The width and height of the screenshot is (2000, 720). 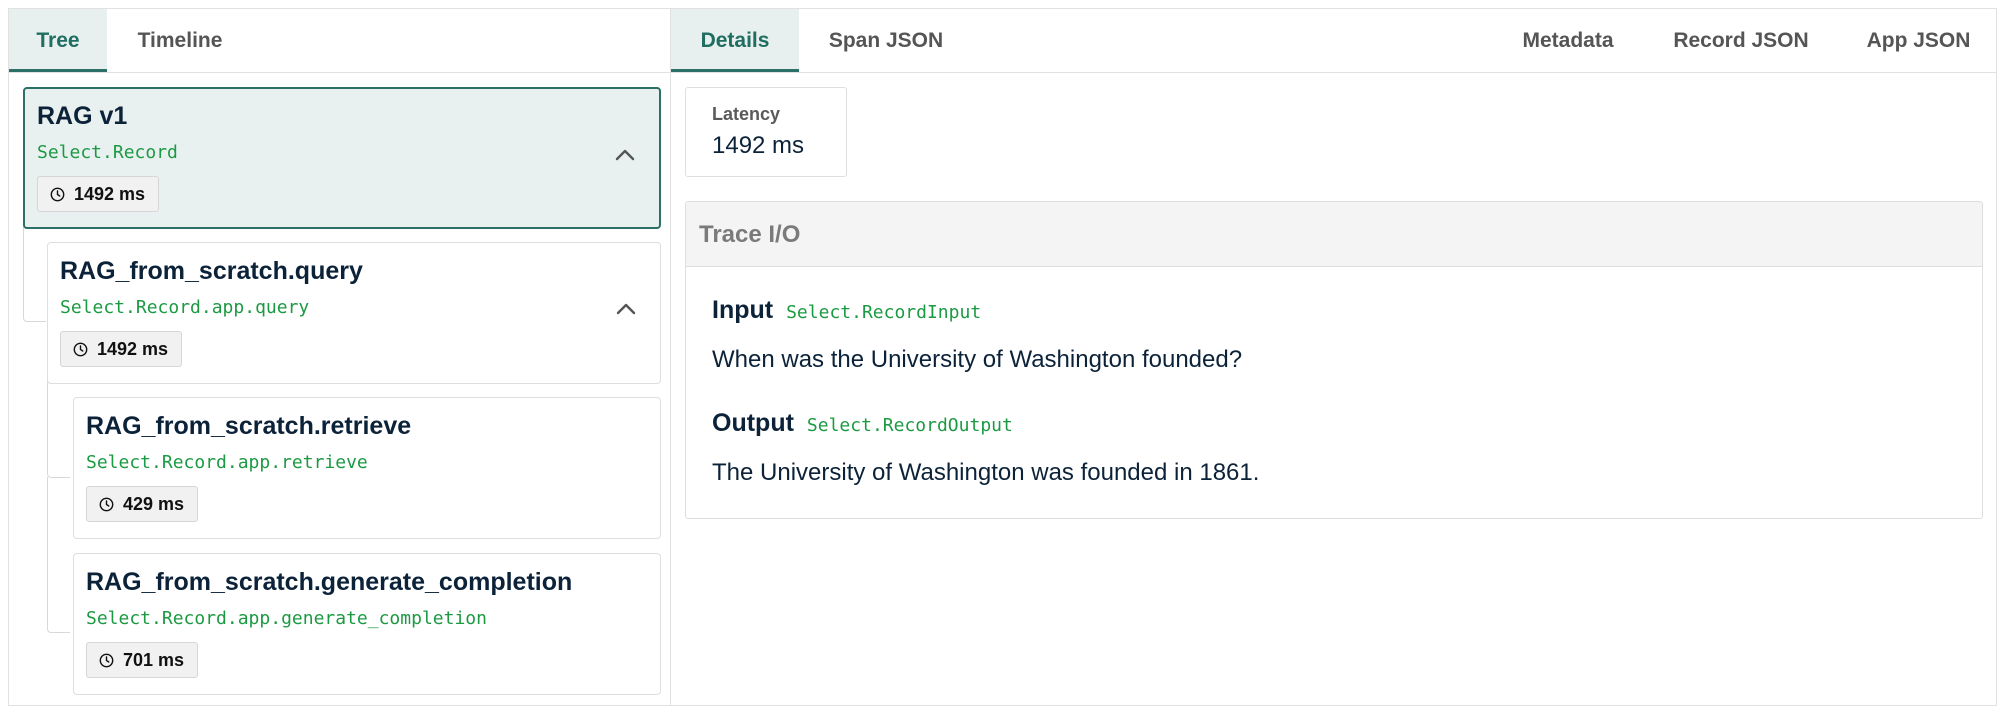 I want to click on output-label-row: Output Select.RecordOutput, so click(x=862, y=423).